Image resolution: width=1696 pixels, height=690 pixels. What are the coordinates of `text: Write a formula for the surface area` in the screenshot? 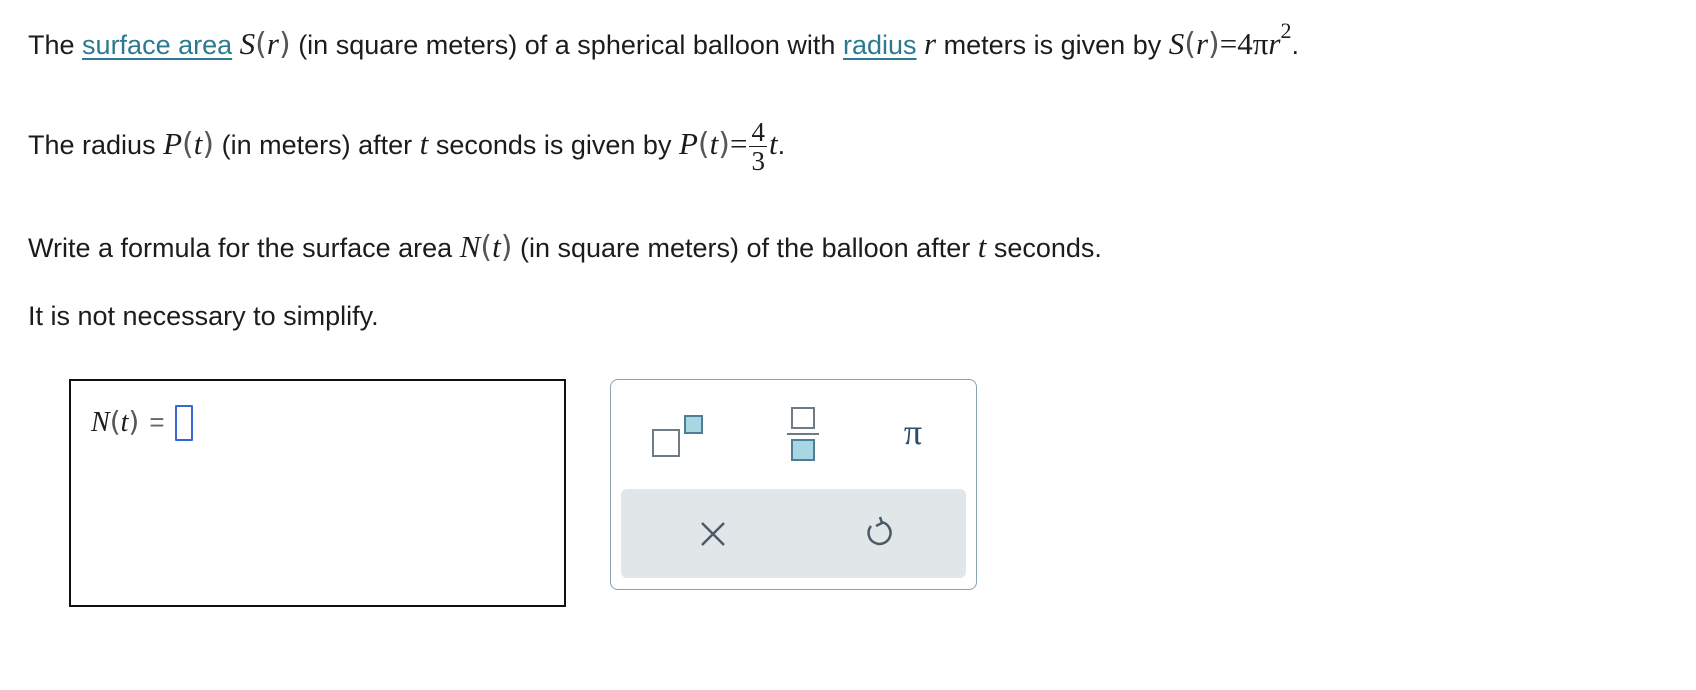 It's located at (240, 248).